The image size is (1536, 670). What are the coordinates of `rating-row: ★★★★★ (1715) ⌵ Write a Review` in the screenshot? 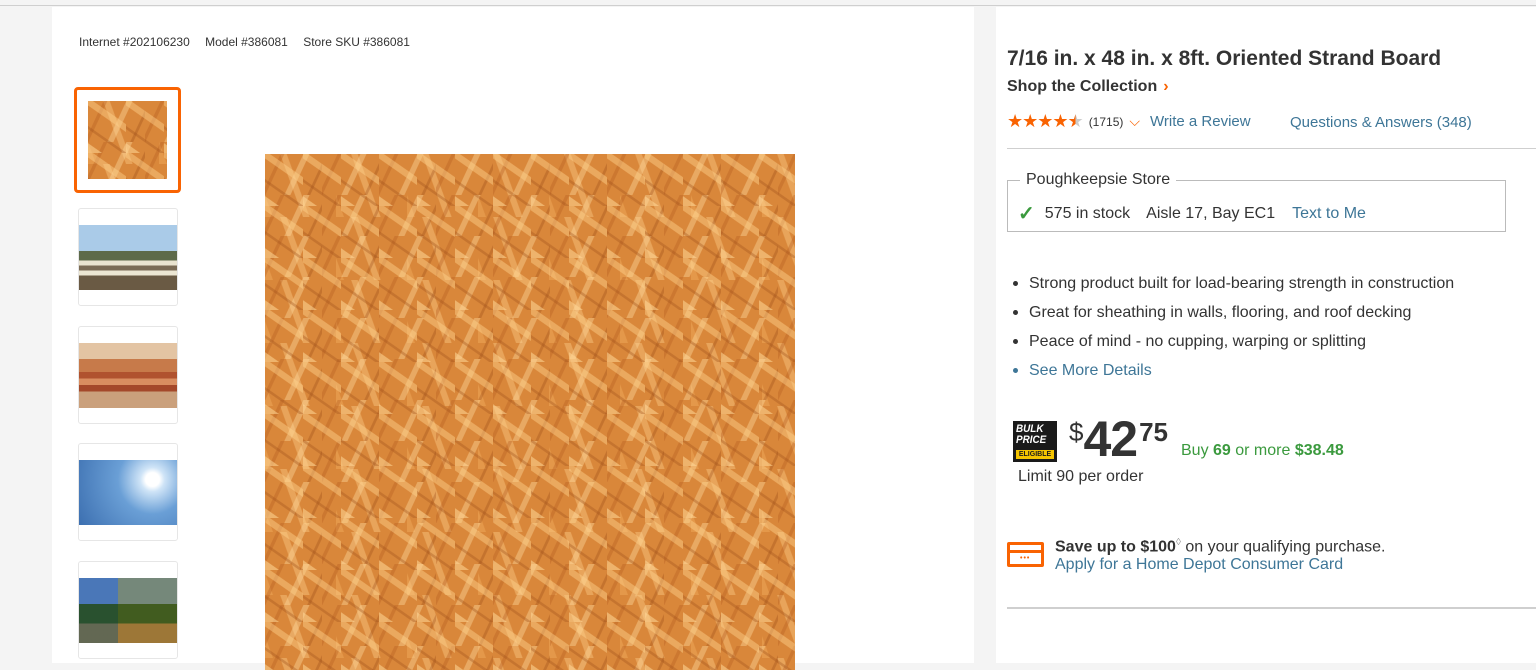 It's located at (1129, 121).